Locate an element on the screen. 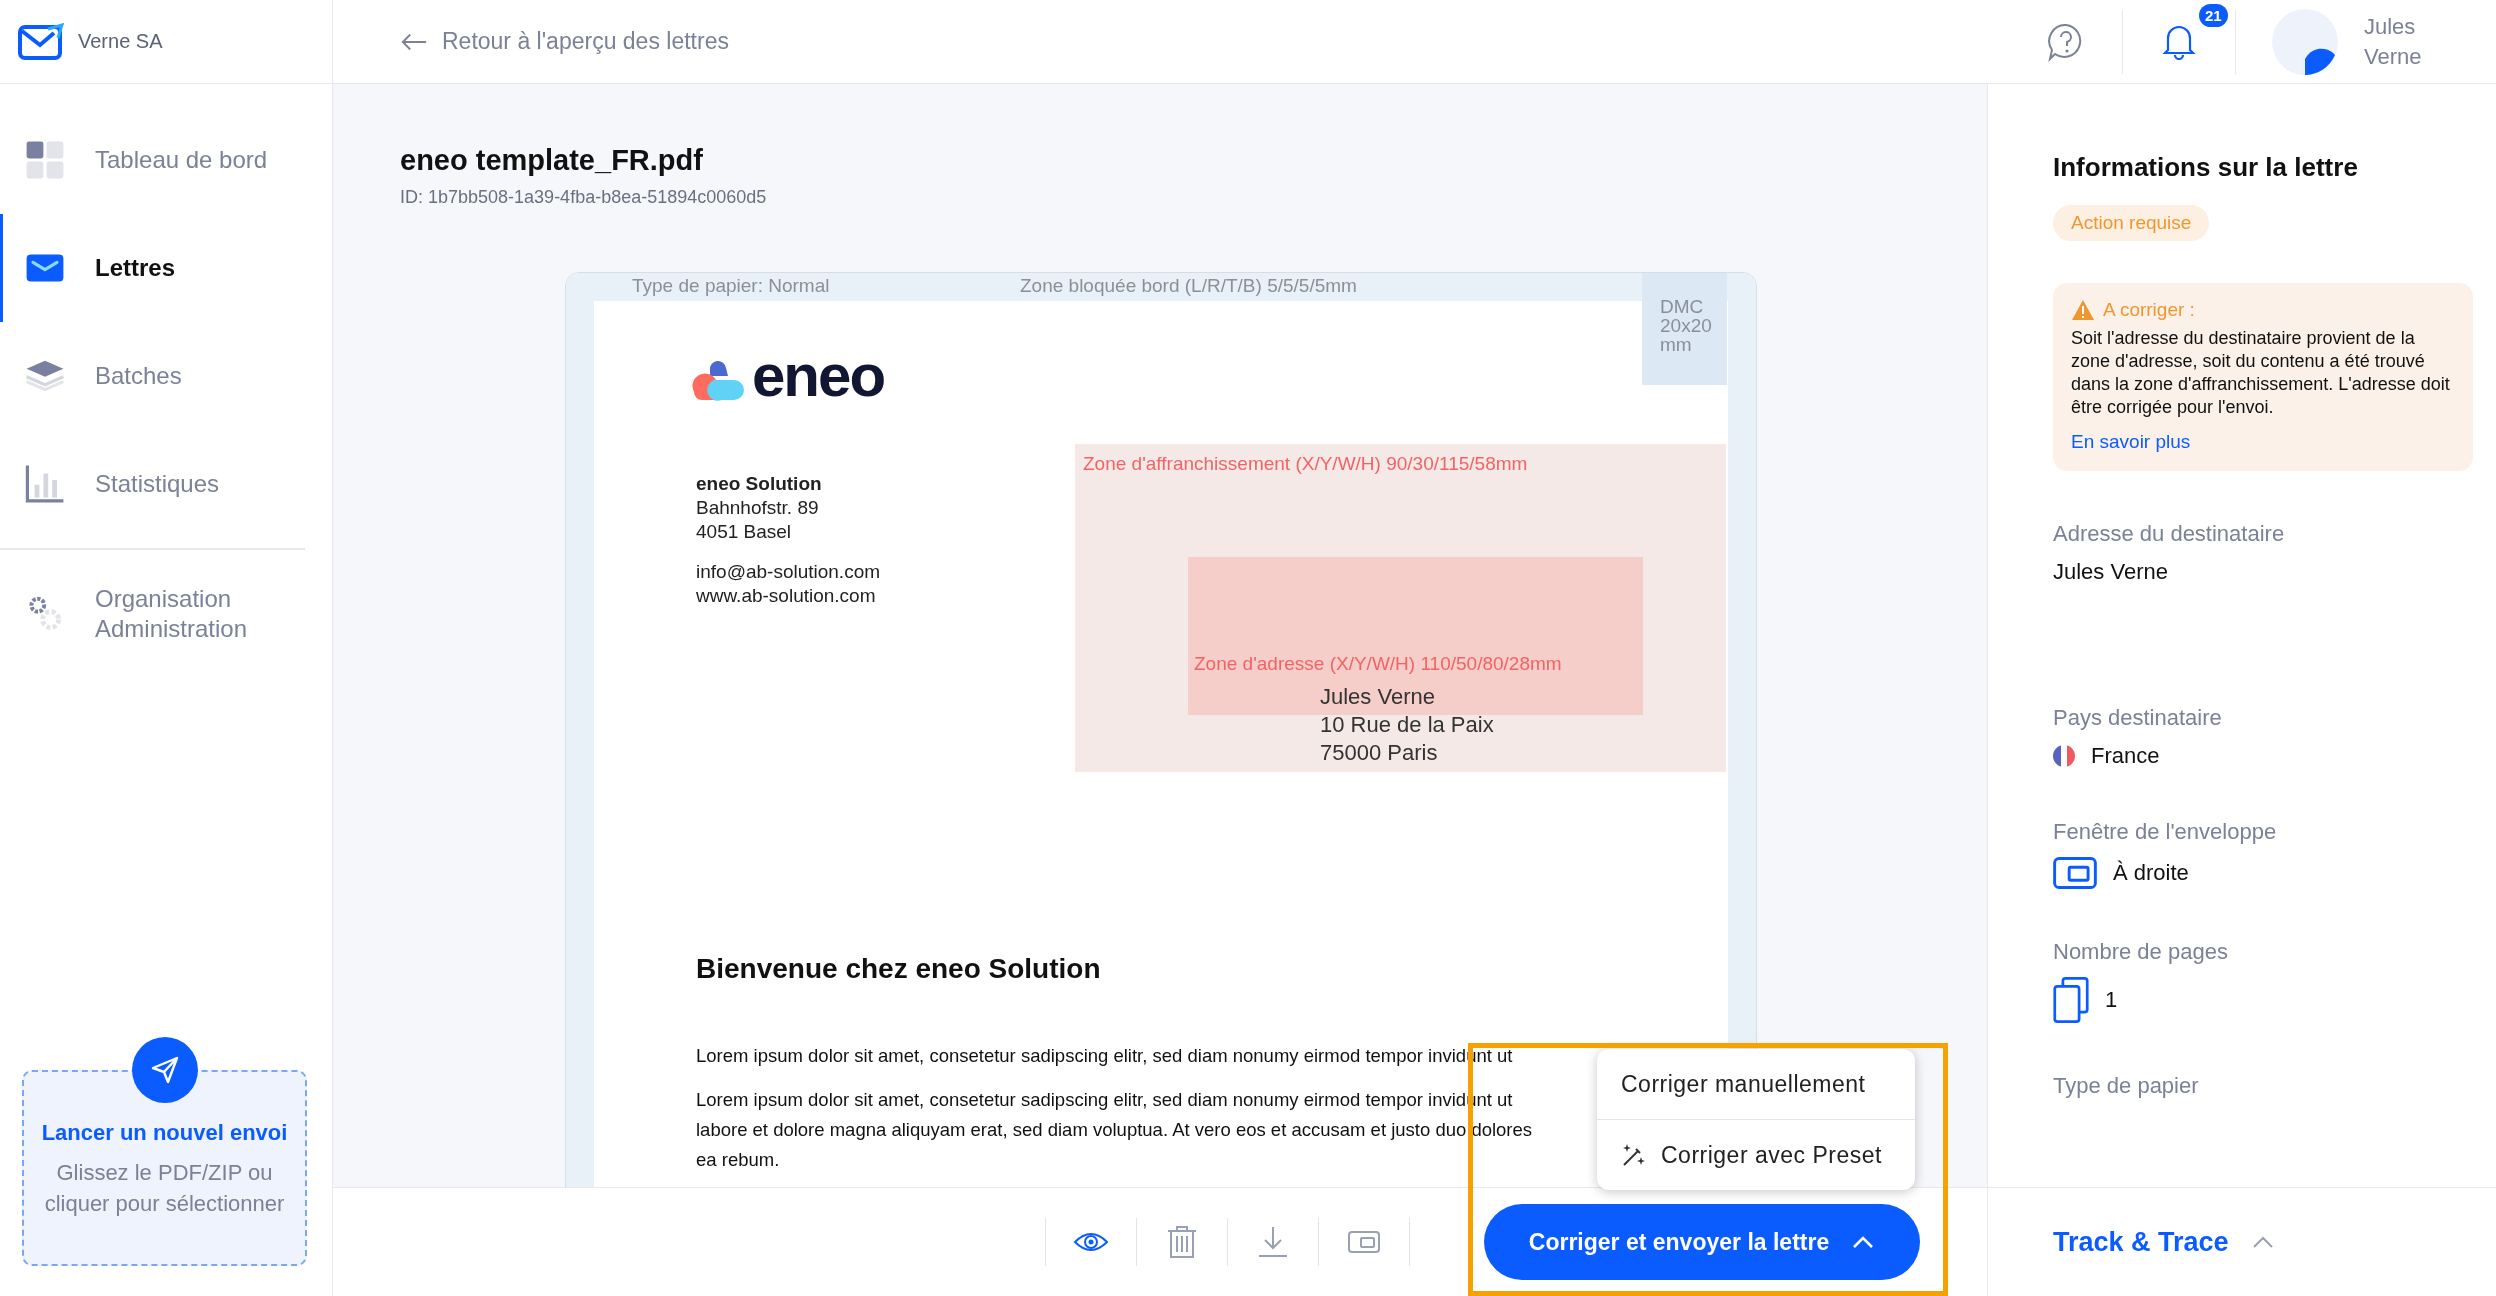 The height and width of the screenshot is (1296, 2496). new-send-hint: Glissez le PDF/ZIP ou cliquer pour sélectionner is located at coordinates (164, 1189).